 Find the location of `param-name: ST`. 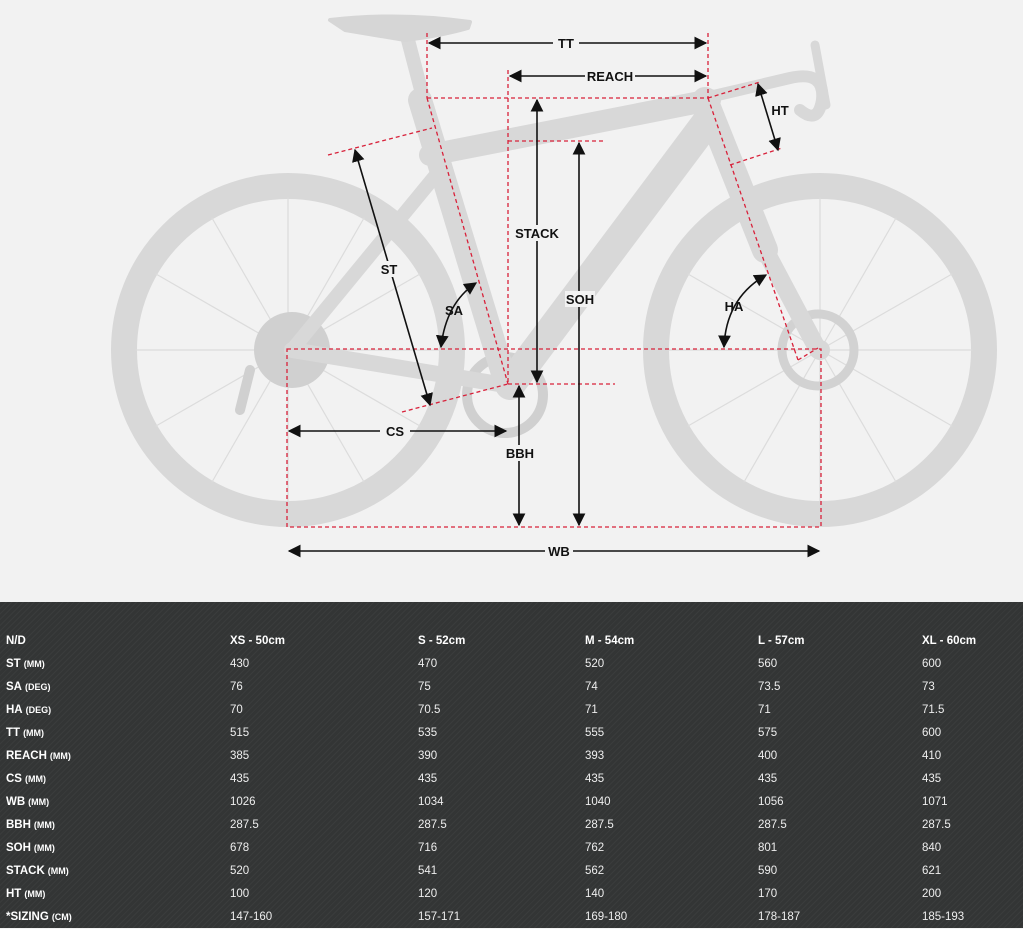

param-name: ST is located at coordinates (13, 664).